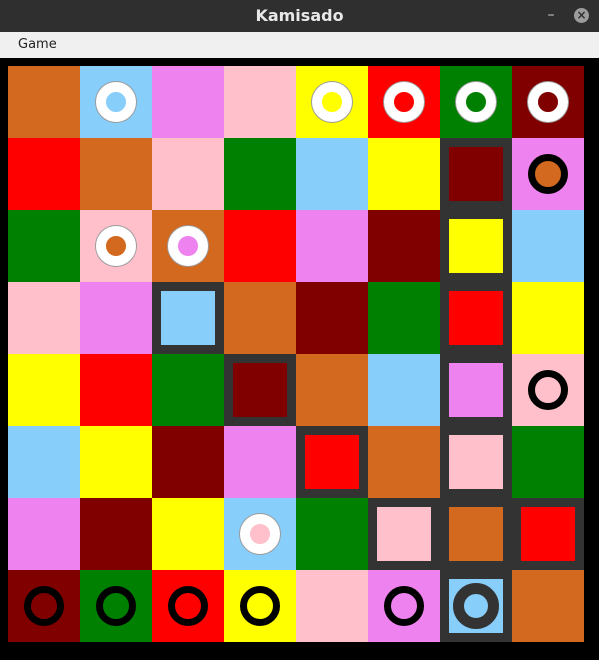 Image resolution: width=599 pixels, height=660 pixels. Describe the element at coordinates (548, 174) in the screenshot. I see `black-tower-orange` at that location.